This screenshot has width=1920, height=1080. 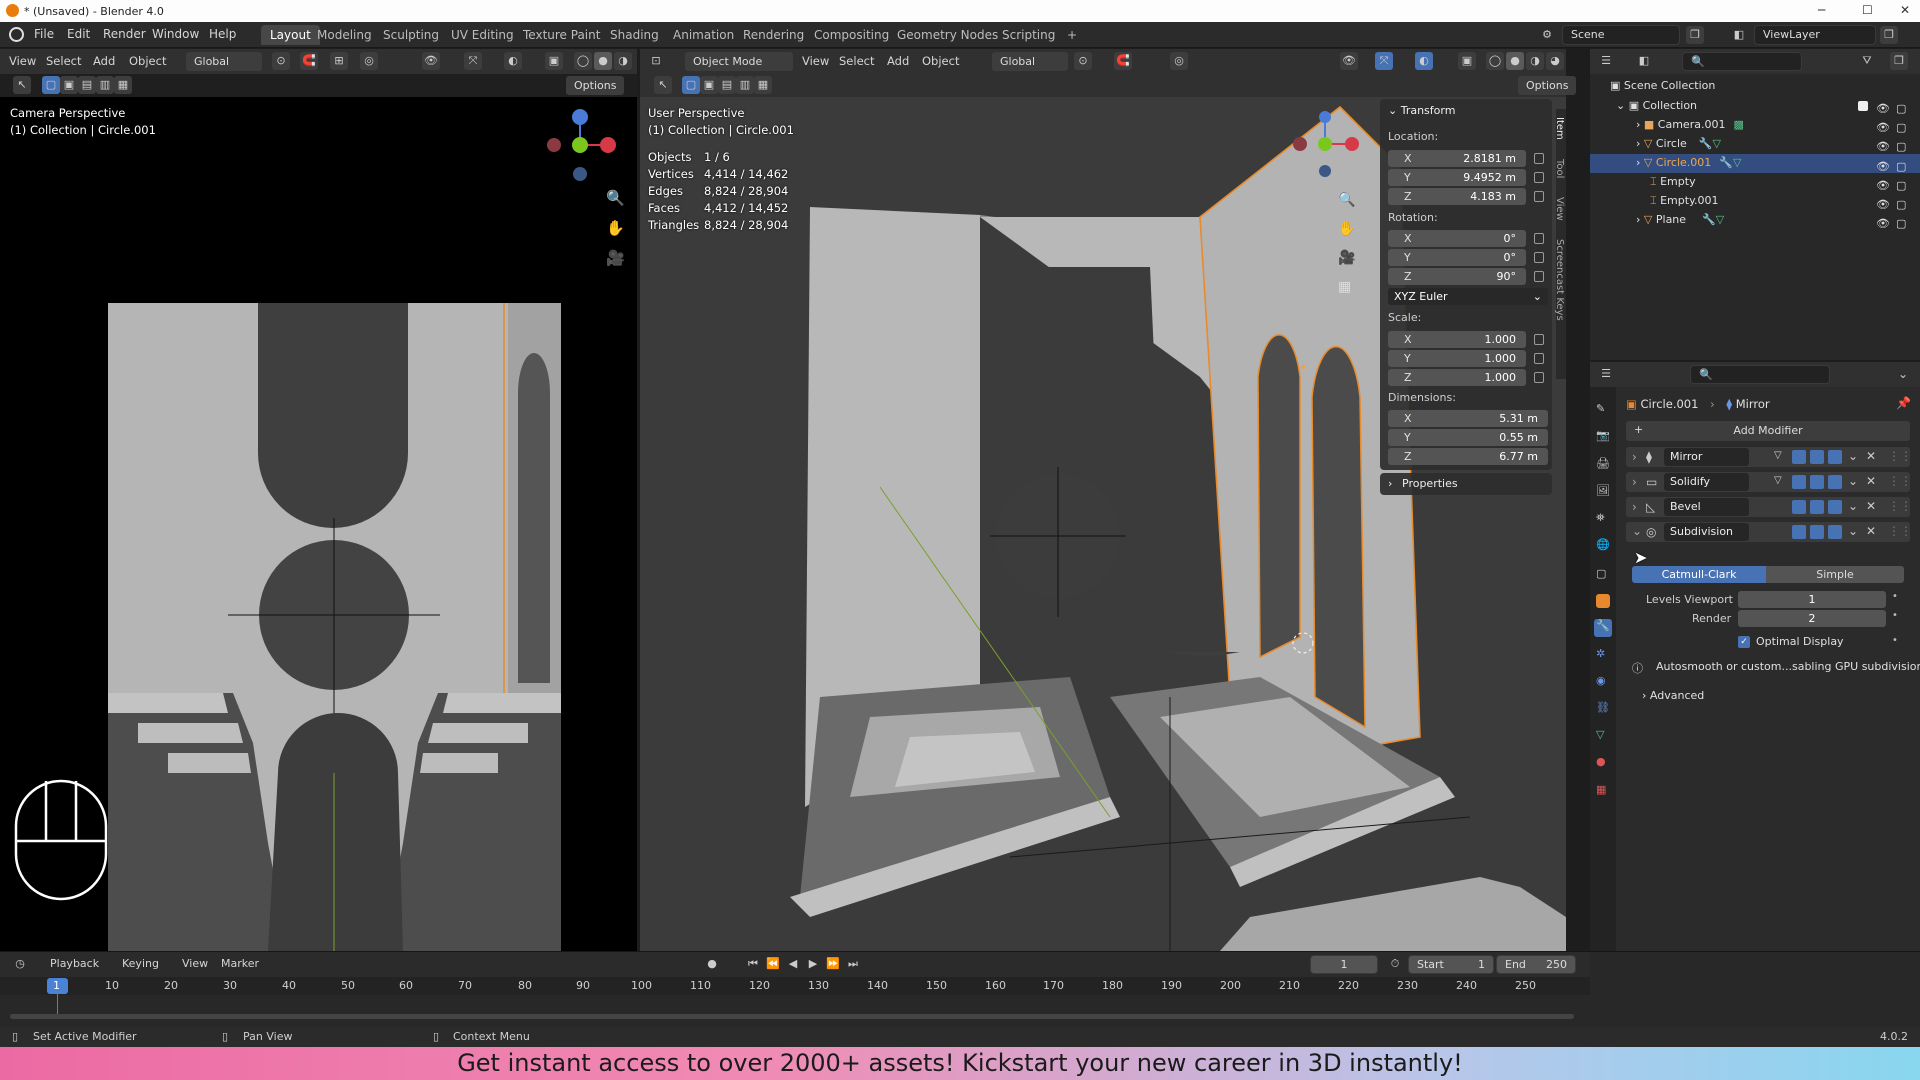 What do you see at coordinates (1644, 61) in the screenshot?
I see `display-mode-icon: ◧` at bounding box center [1644, 61].